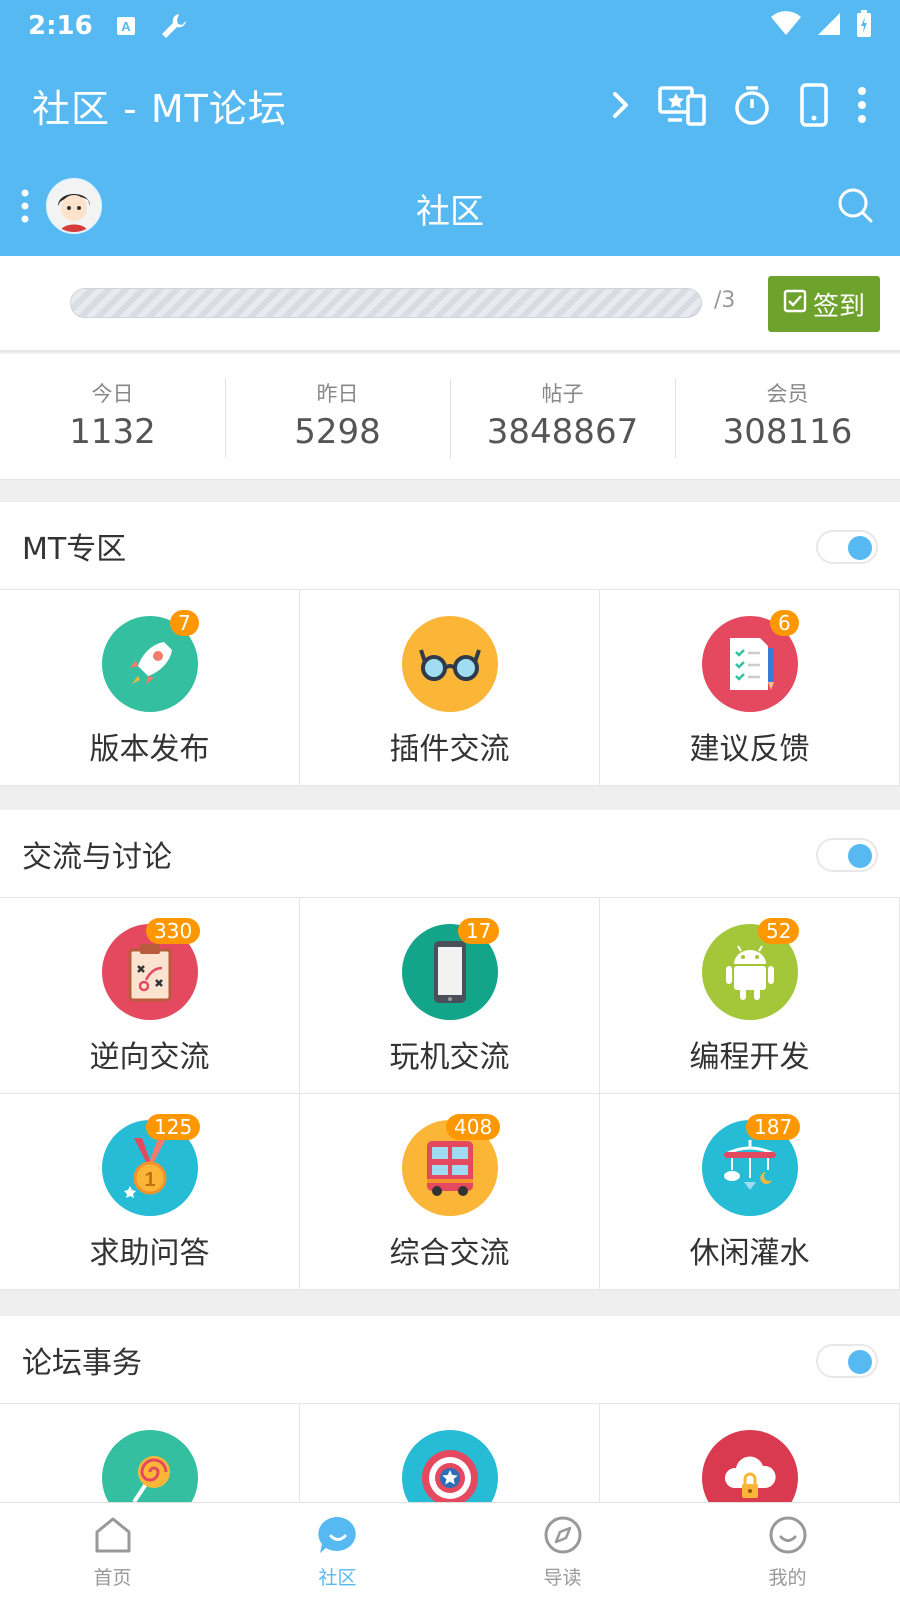 This screenshot has height=1600, width=900. What do you see at coordinates (113, 1538) in the screenshot?
I see `home-icon` at bounding box center [113, 1538].